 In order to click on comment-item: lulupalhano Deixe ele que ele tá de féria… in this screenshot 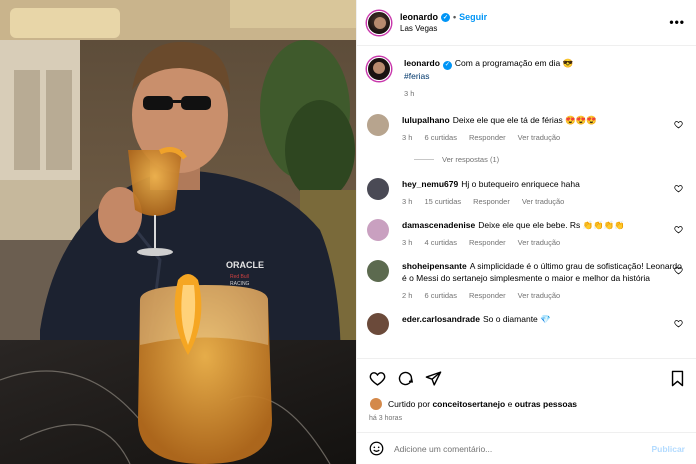, I will do `click(527, 128)`.